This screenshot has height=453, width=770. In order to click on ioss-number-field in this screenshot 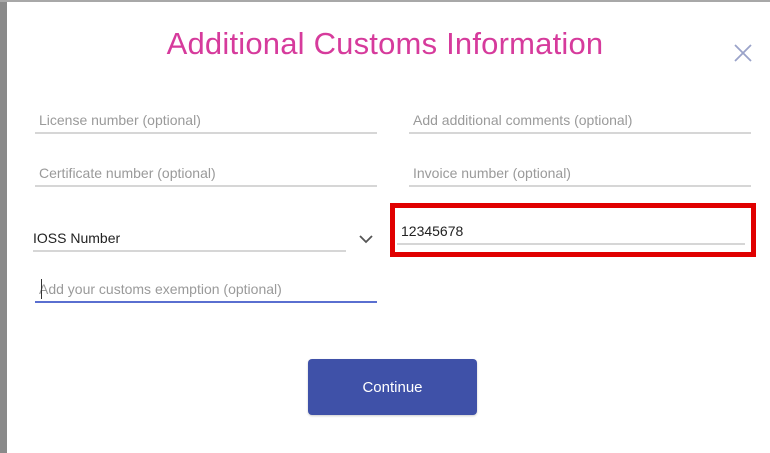, I will do `click(571, 232)`.